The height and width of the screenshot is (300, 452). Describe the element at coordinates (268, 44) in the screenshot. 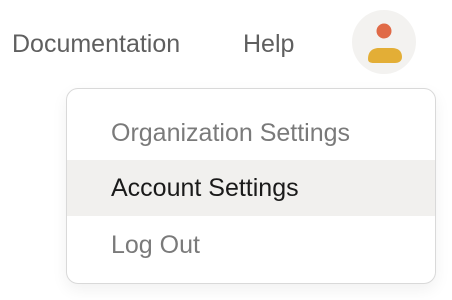

I see `help-link: Help` at that location.